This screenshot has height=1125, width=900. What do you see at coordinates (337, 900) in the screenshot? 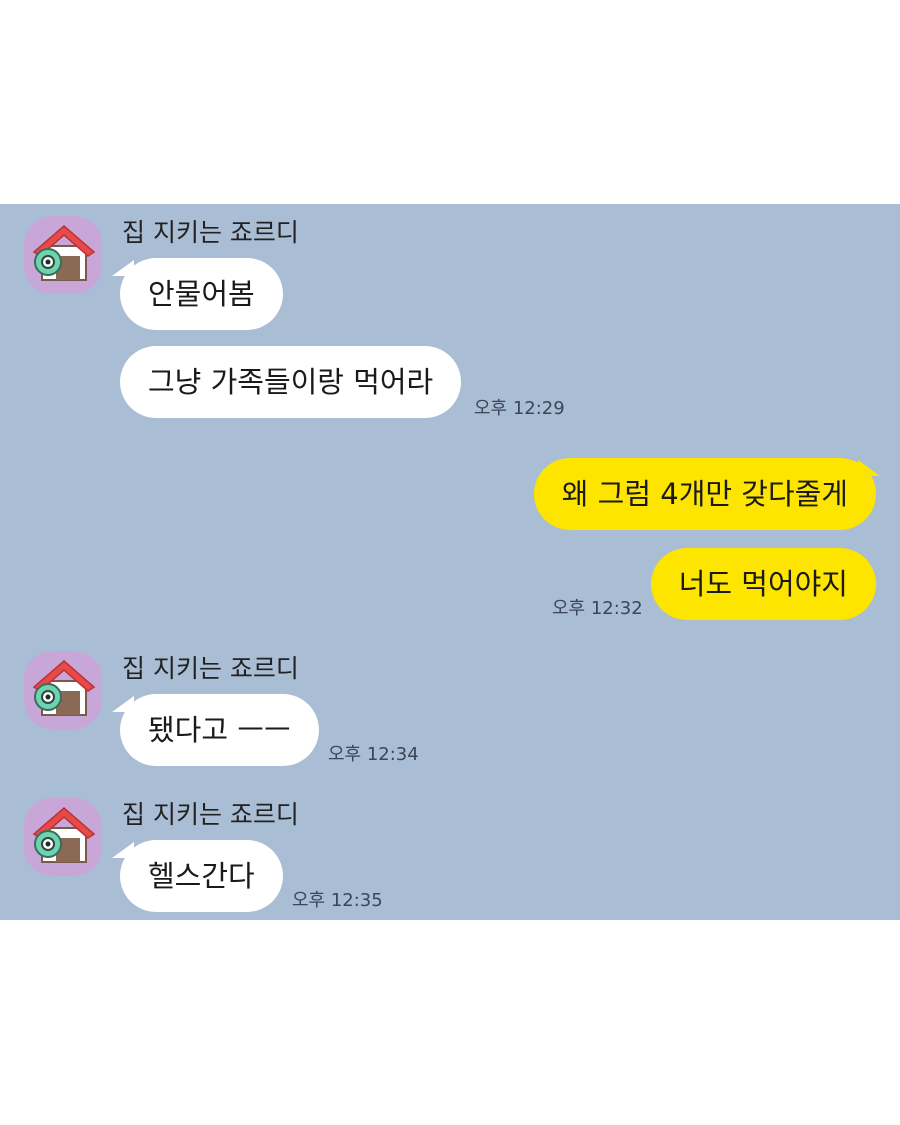
I see `message-timestamp: 오후 12:35` at bounding box center [337, 900].